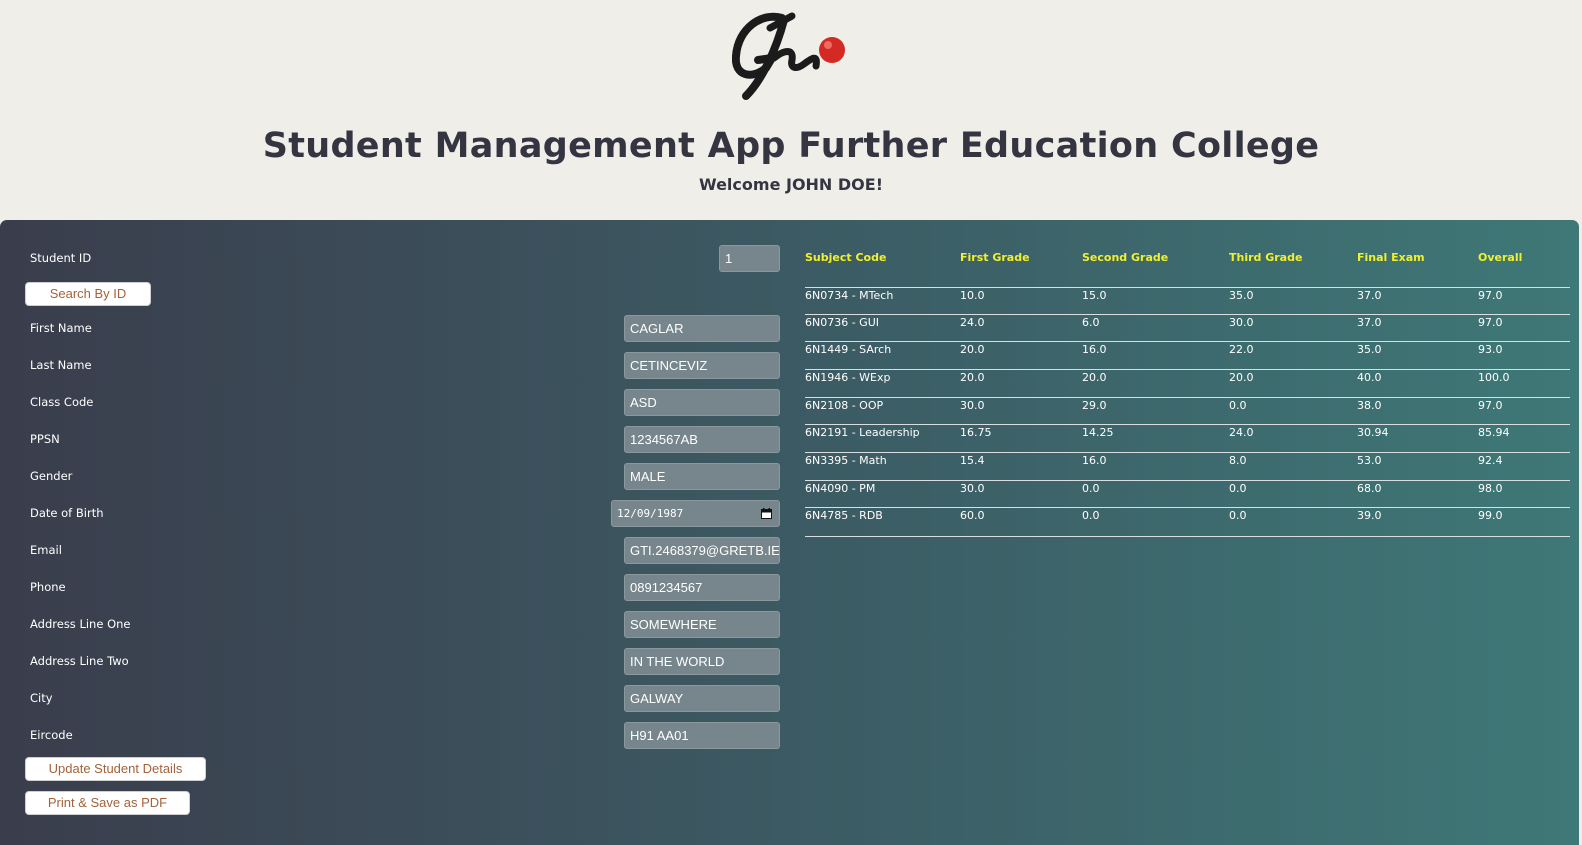 This screenshot has width=1582, height=845. Describe the element at coordinates (1369, 349) in the screenshot. I see `cell-final-exam: 35.0` at that location.